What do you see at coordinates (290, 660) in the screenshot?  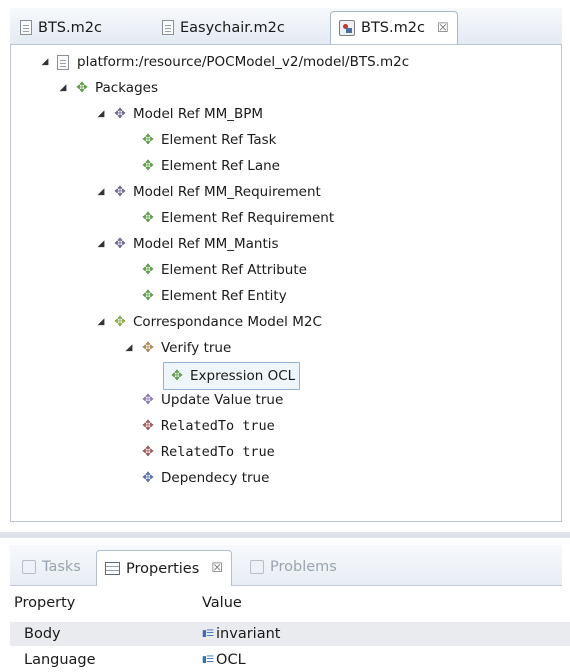 I see `property-row: Language ▮☰ OCL` at bounding box center [290, 660].